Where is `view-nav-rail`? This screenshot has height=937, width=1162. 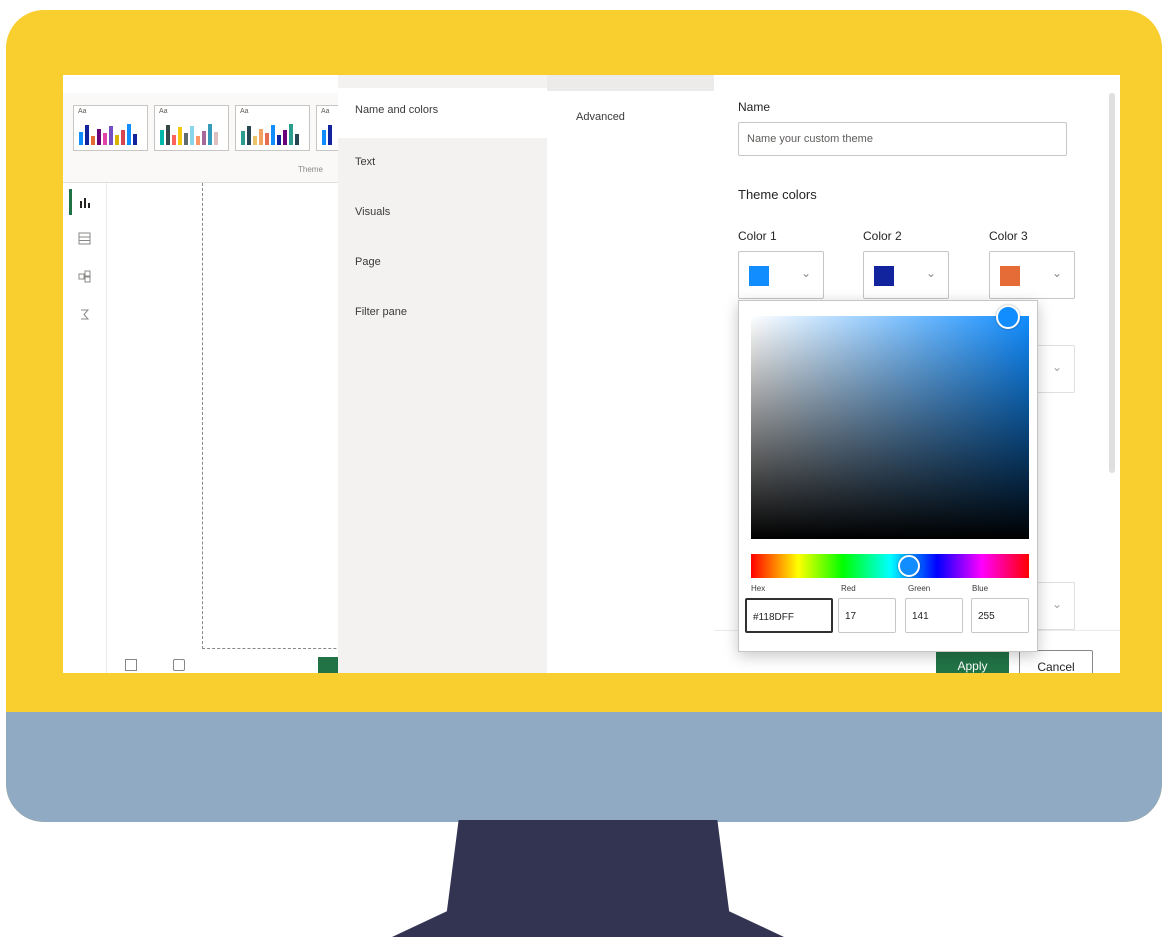 view-nav-rail is located at coordinates (85, 428).